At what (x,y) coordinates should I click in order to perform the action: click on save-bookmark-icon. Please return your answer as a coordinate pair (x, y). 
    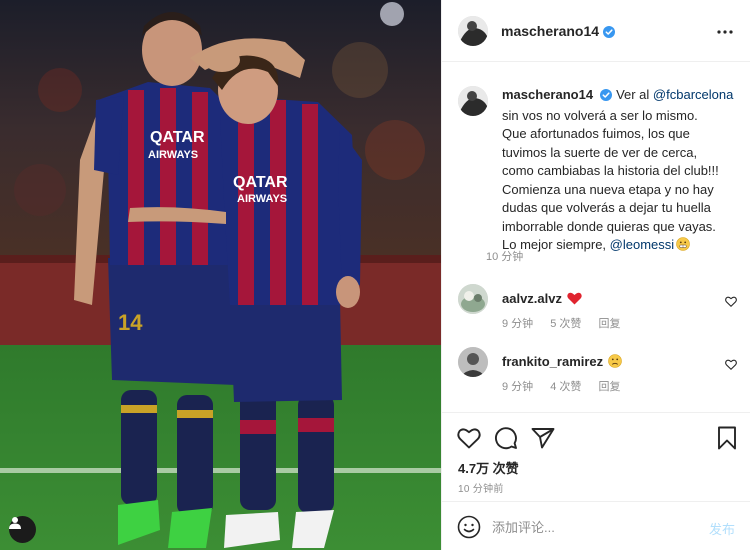
    Looking at the image, I should click on (727, 438).